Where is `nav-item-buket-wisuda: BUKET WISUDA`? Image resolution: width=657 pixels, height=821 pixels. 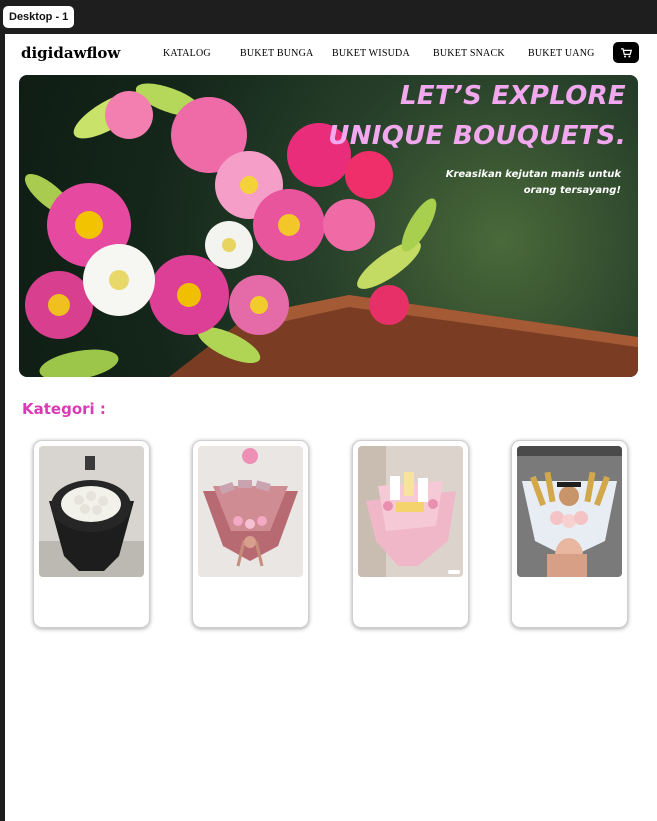
nav-item-buket-wisuda: BUKET WISUDA is located at coordinates (371, 53).